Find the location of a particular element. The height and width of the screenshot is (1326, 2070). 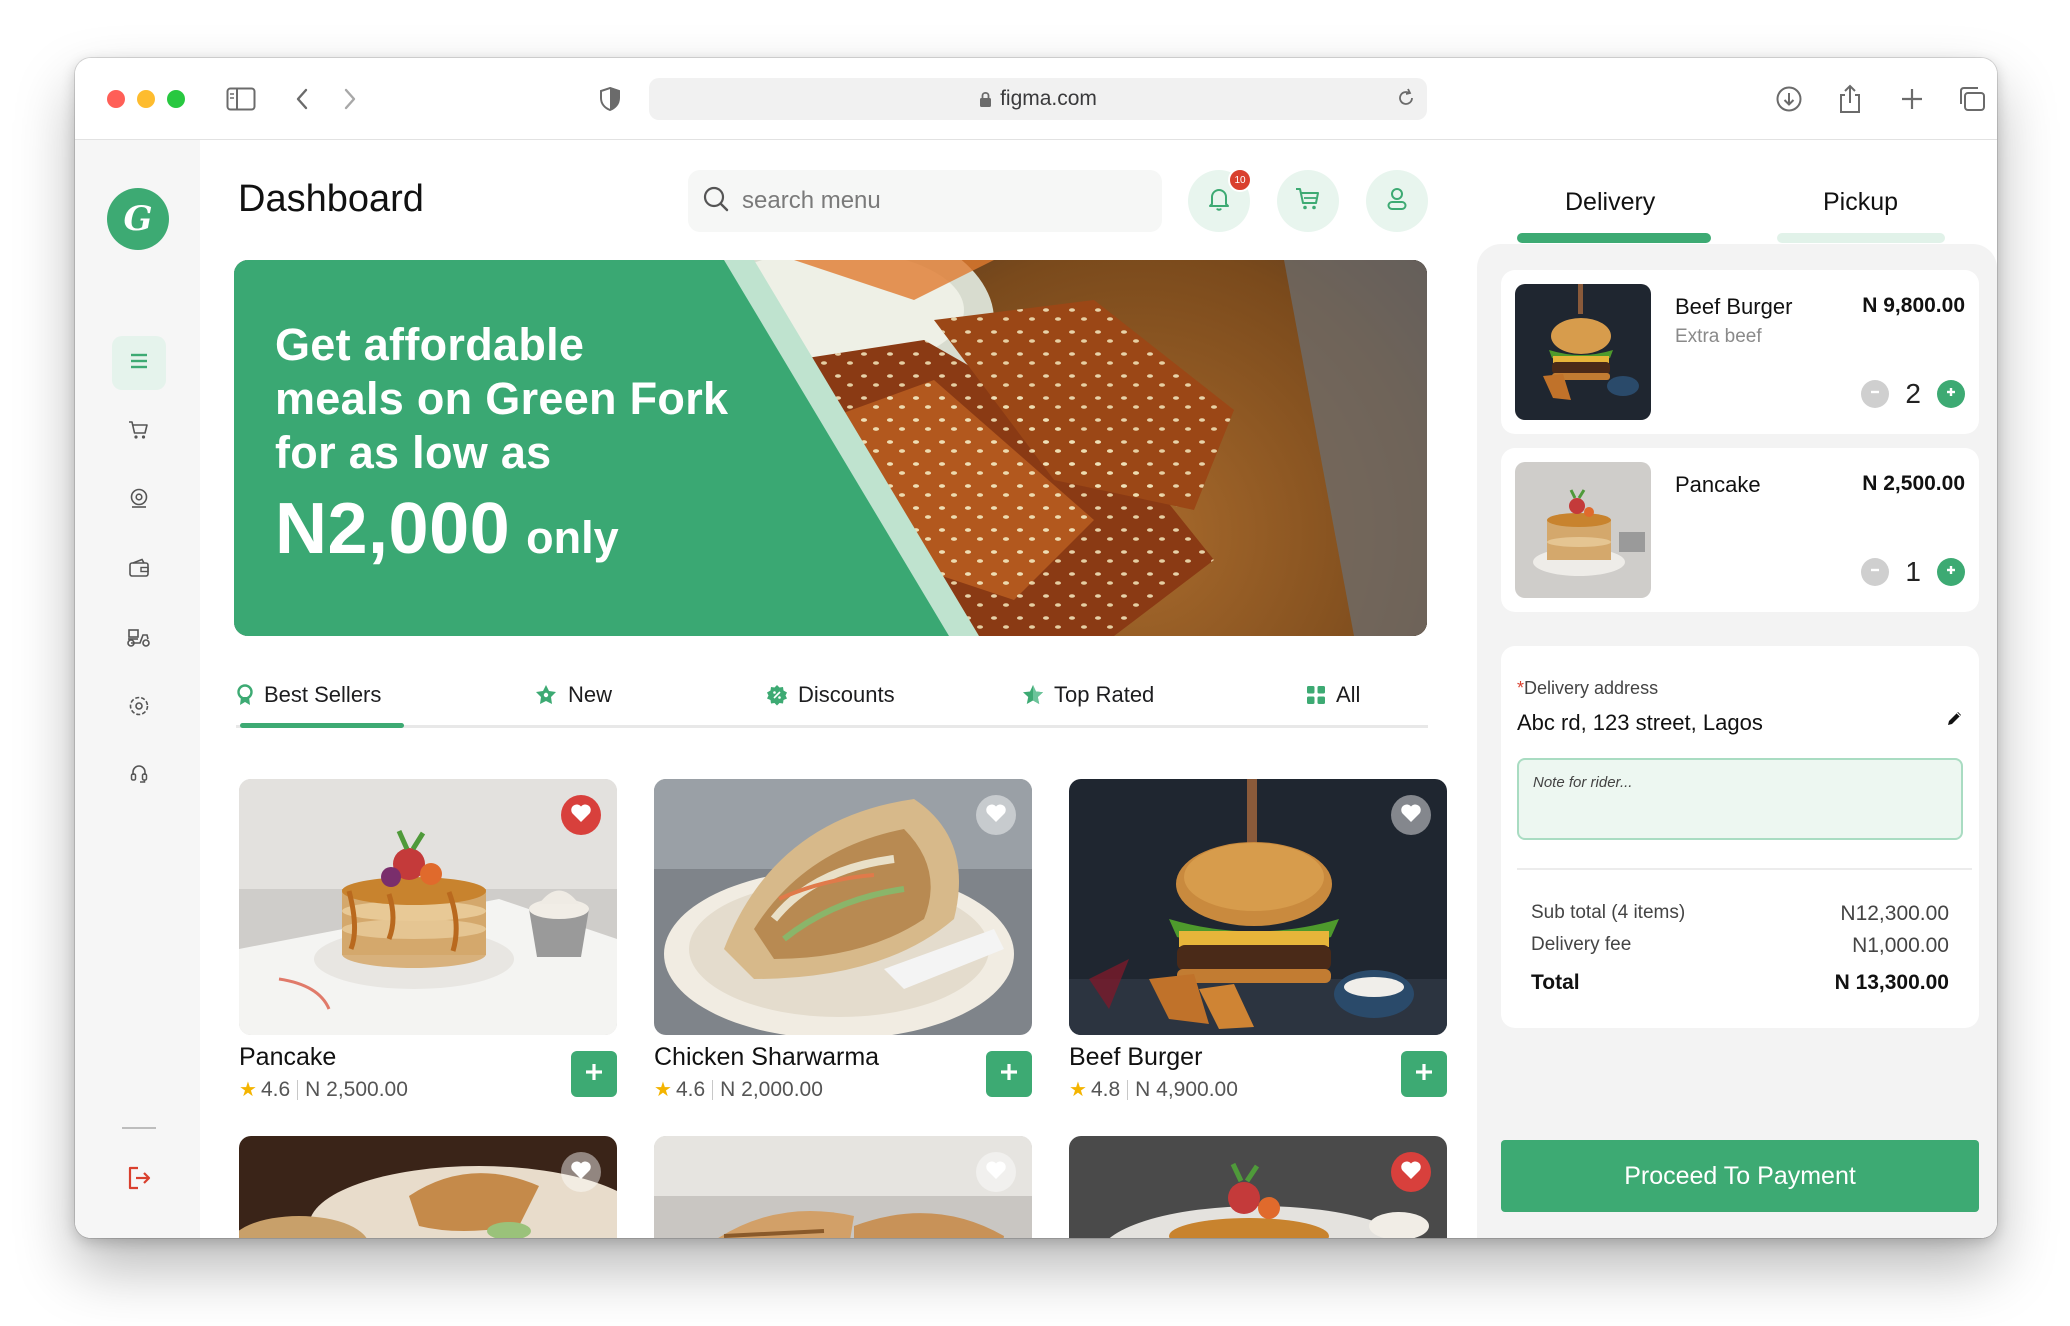

category-label: Best Sellers is located at coordinates (323, 694).